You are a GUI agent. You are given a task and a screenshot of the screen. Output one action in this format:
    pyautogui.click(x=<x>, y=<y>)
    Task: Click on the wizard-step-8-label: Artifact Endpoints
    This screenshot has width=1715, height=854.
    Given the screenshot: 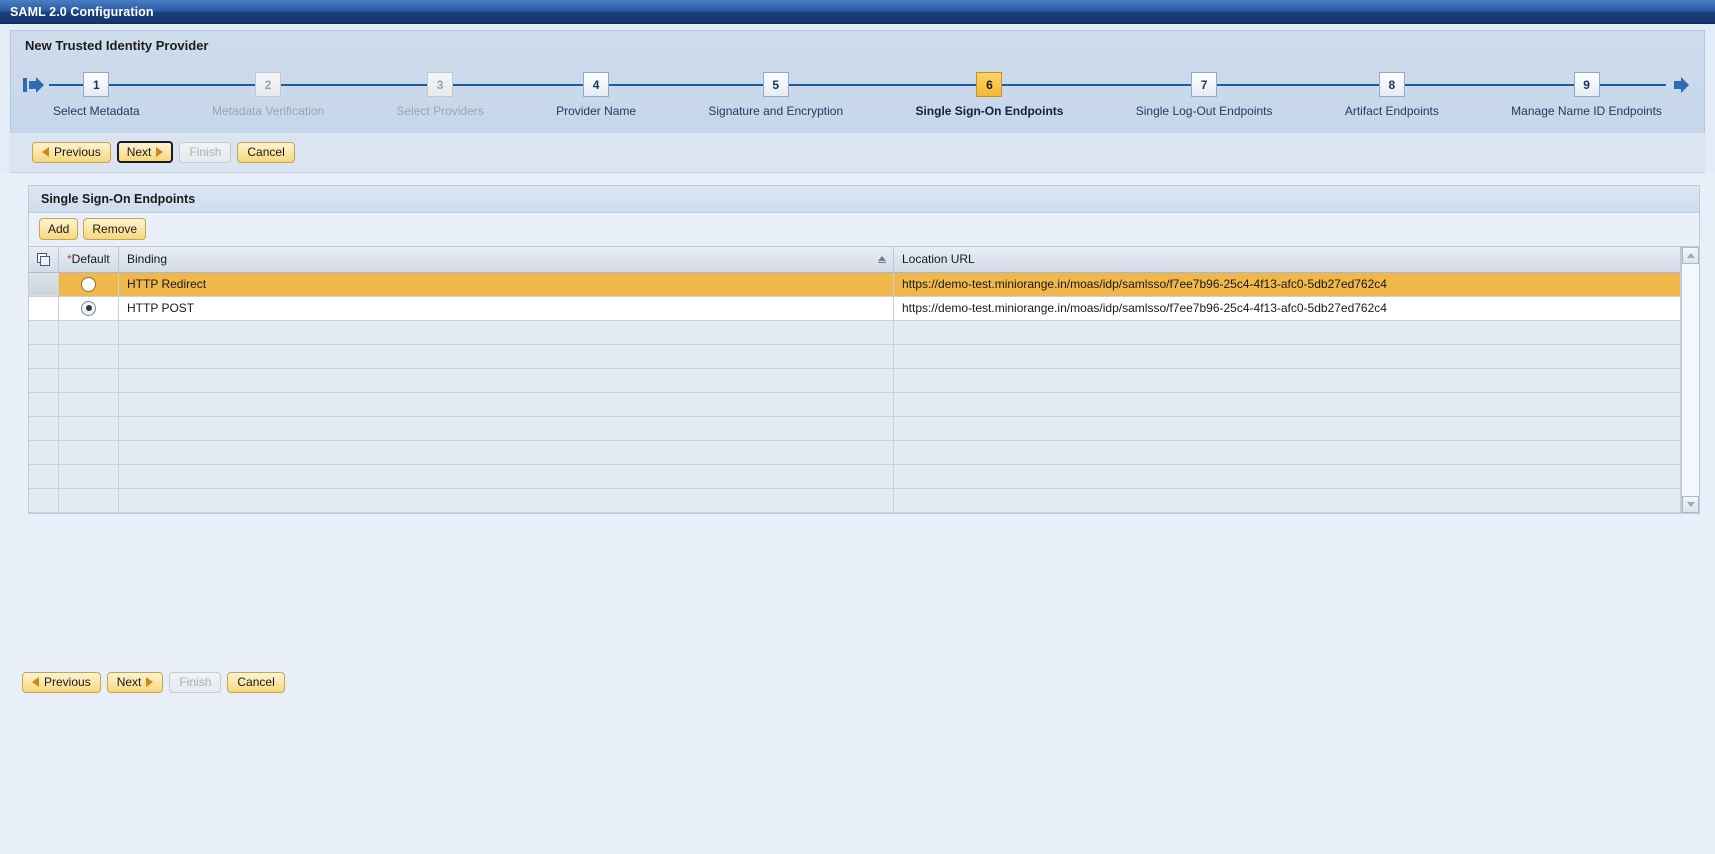 What is the action you would take?
    pyautogui.click(x=1391, y=111)
    